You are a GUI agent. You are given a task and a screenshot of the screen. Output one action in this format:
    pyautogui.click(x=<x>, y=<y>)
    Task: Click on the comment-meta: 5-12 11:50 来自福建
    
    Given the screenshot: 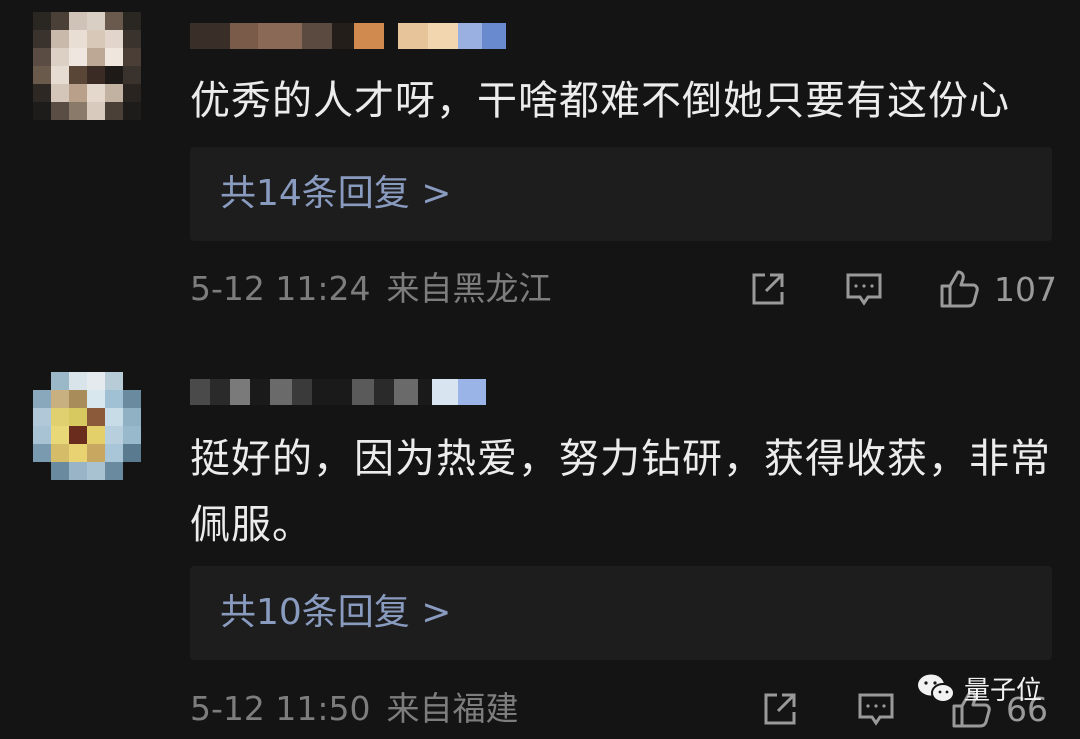 What is the action you would take?
    pyautogui.click(x=354, y=709)
    